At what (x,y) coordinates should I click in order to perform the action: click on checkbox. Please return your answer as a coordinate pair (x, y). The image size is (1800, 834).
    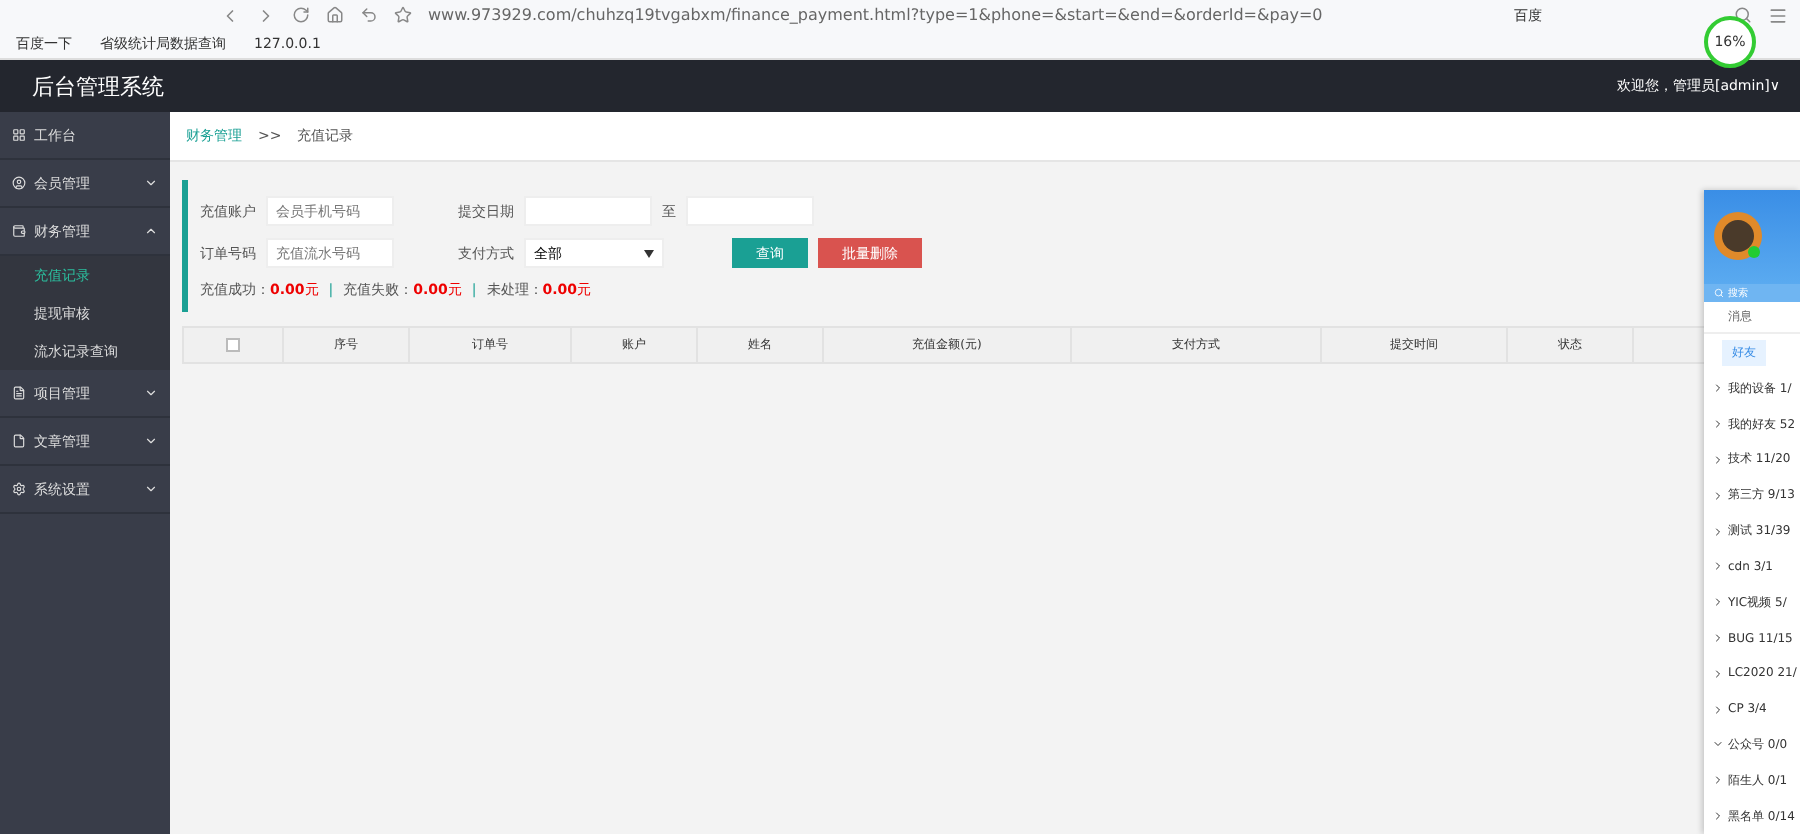
    Looking at the image, I should click on (233, 345).